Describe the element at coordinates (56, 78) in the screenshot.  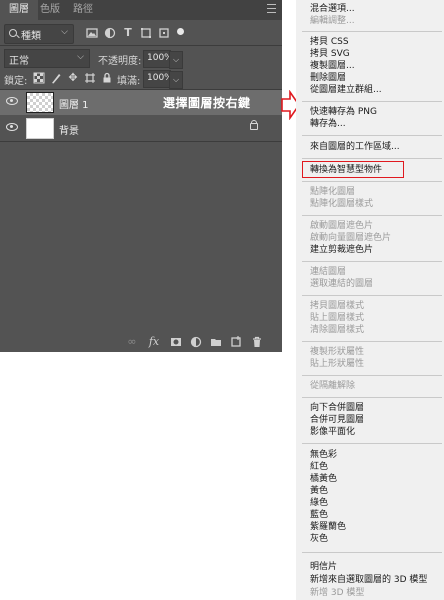
I see `lock-image-pixels-icon` at that location.